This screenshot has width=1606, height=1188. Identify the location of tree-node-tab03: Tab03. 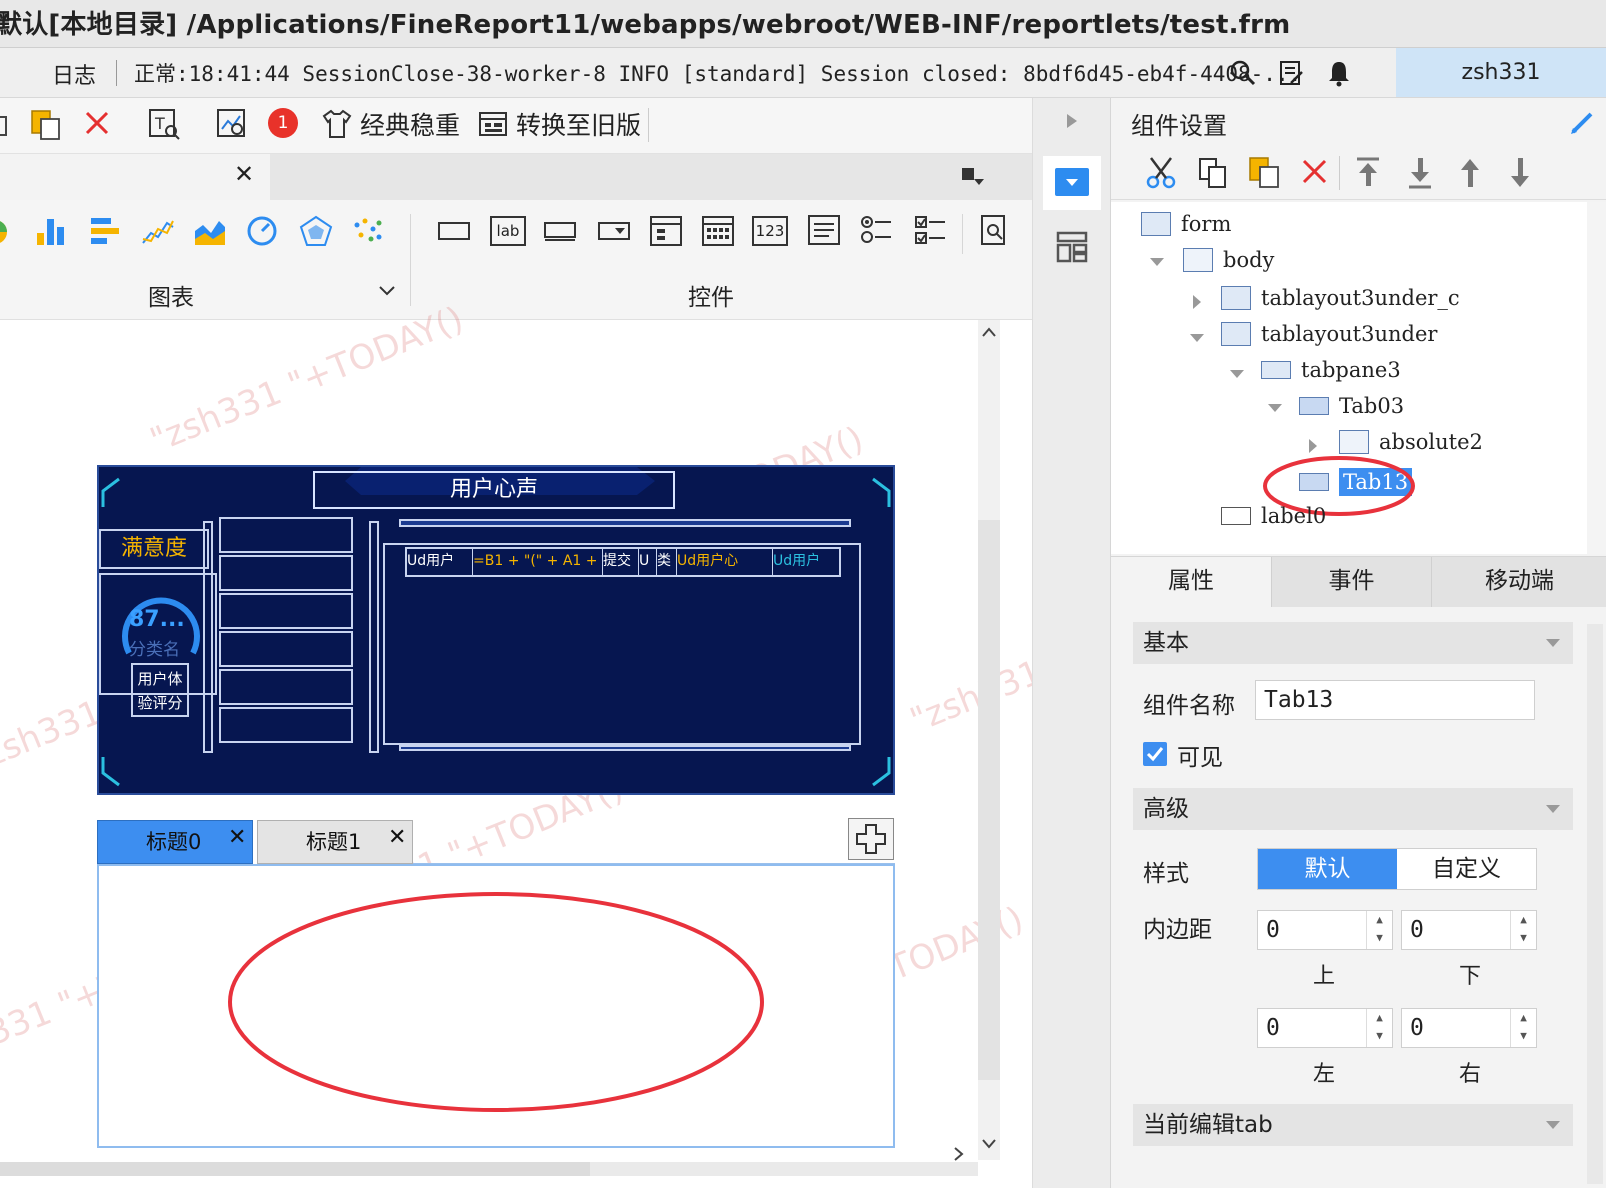
(1351, 406).